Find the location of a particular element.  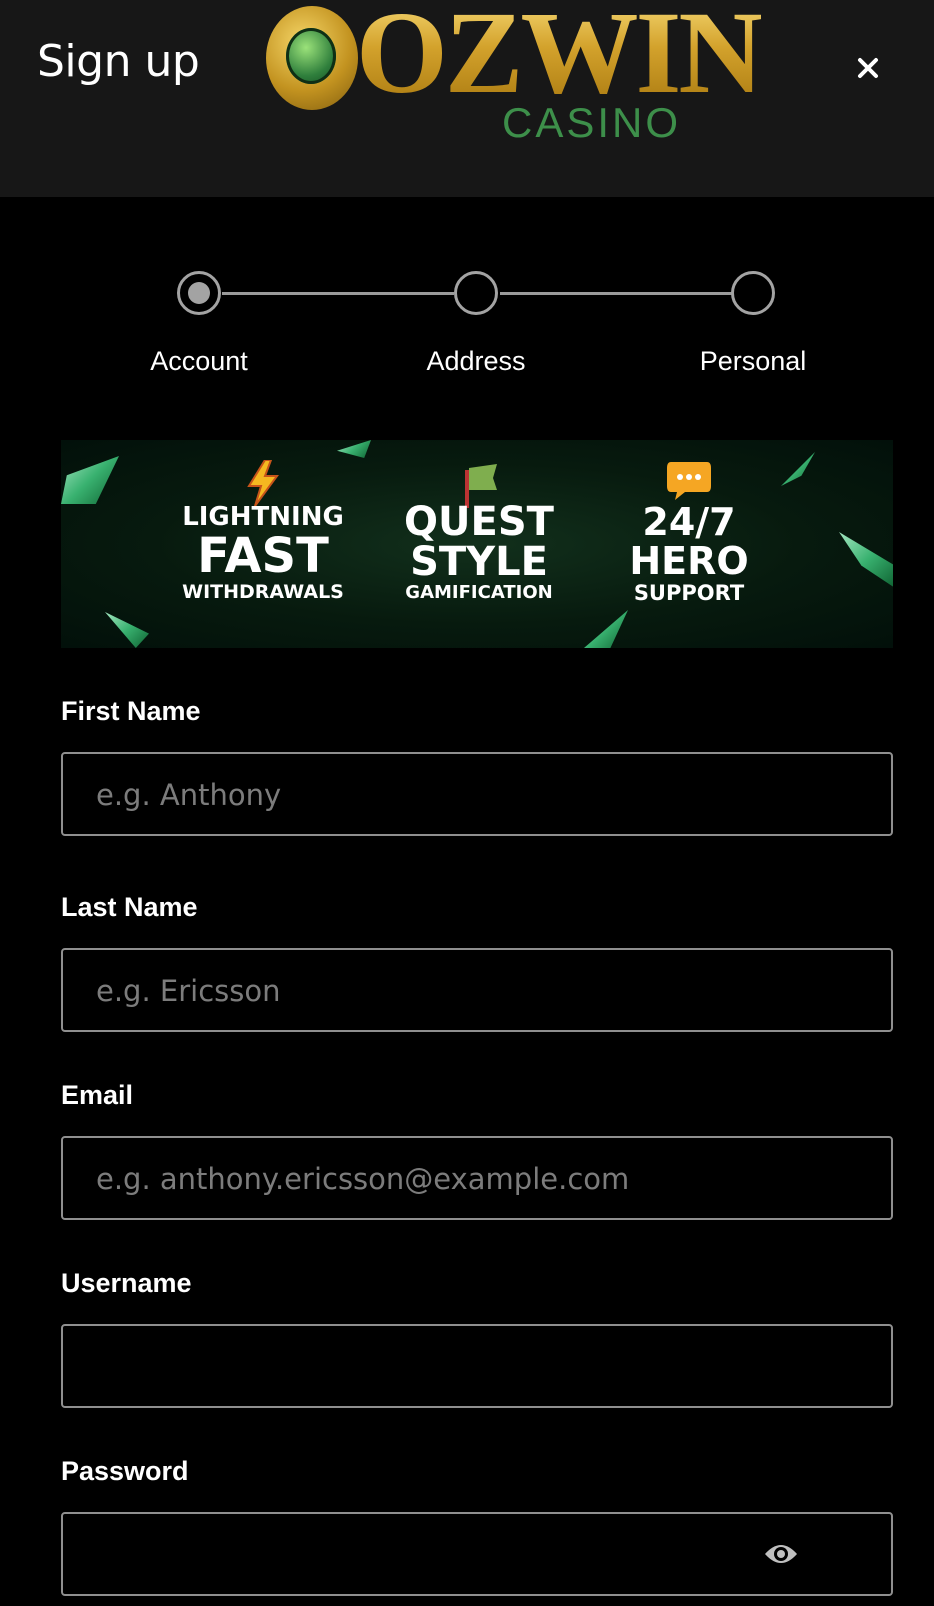

step-label-address: Address is located at coordinates (476, 361).